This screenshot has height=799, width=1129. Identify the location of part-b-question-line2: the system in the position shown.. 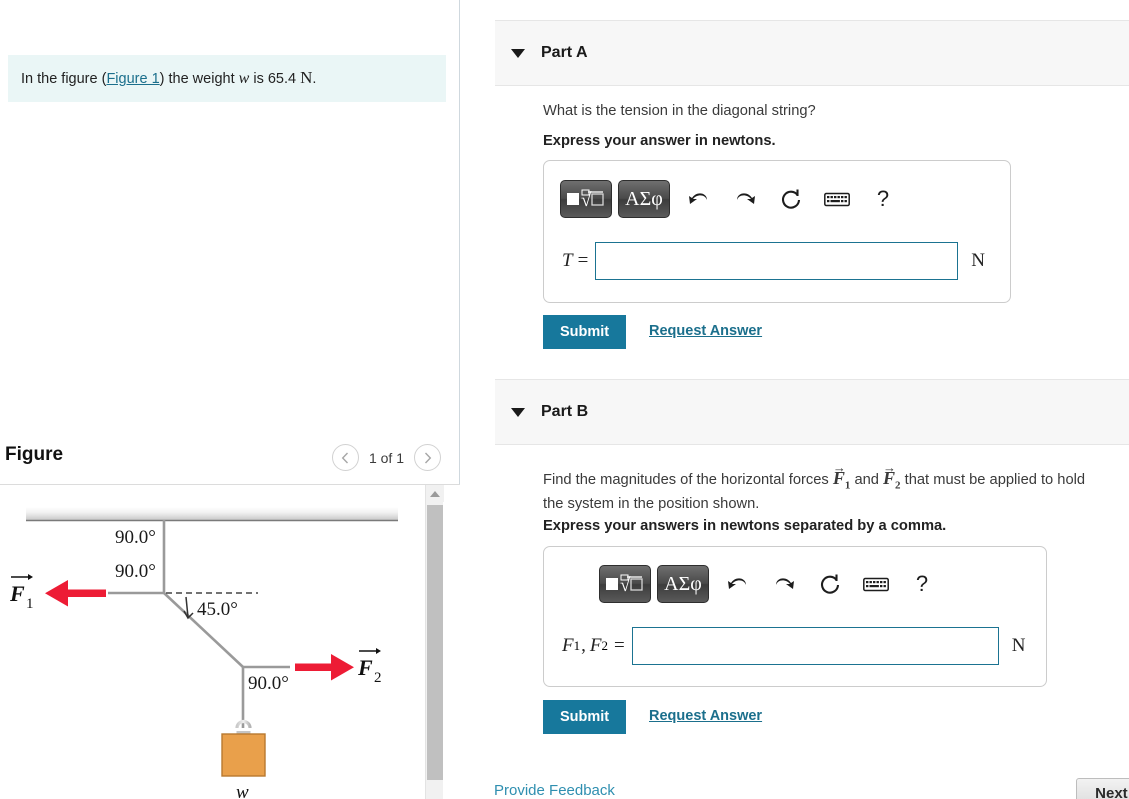
(651, 503).